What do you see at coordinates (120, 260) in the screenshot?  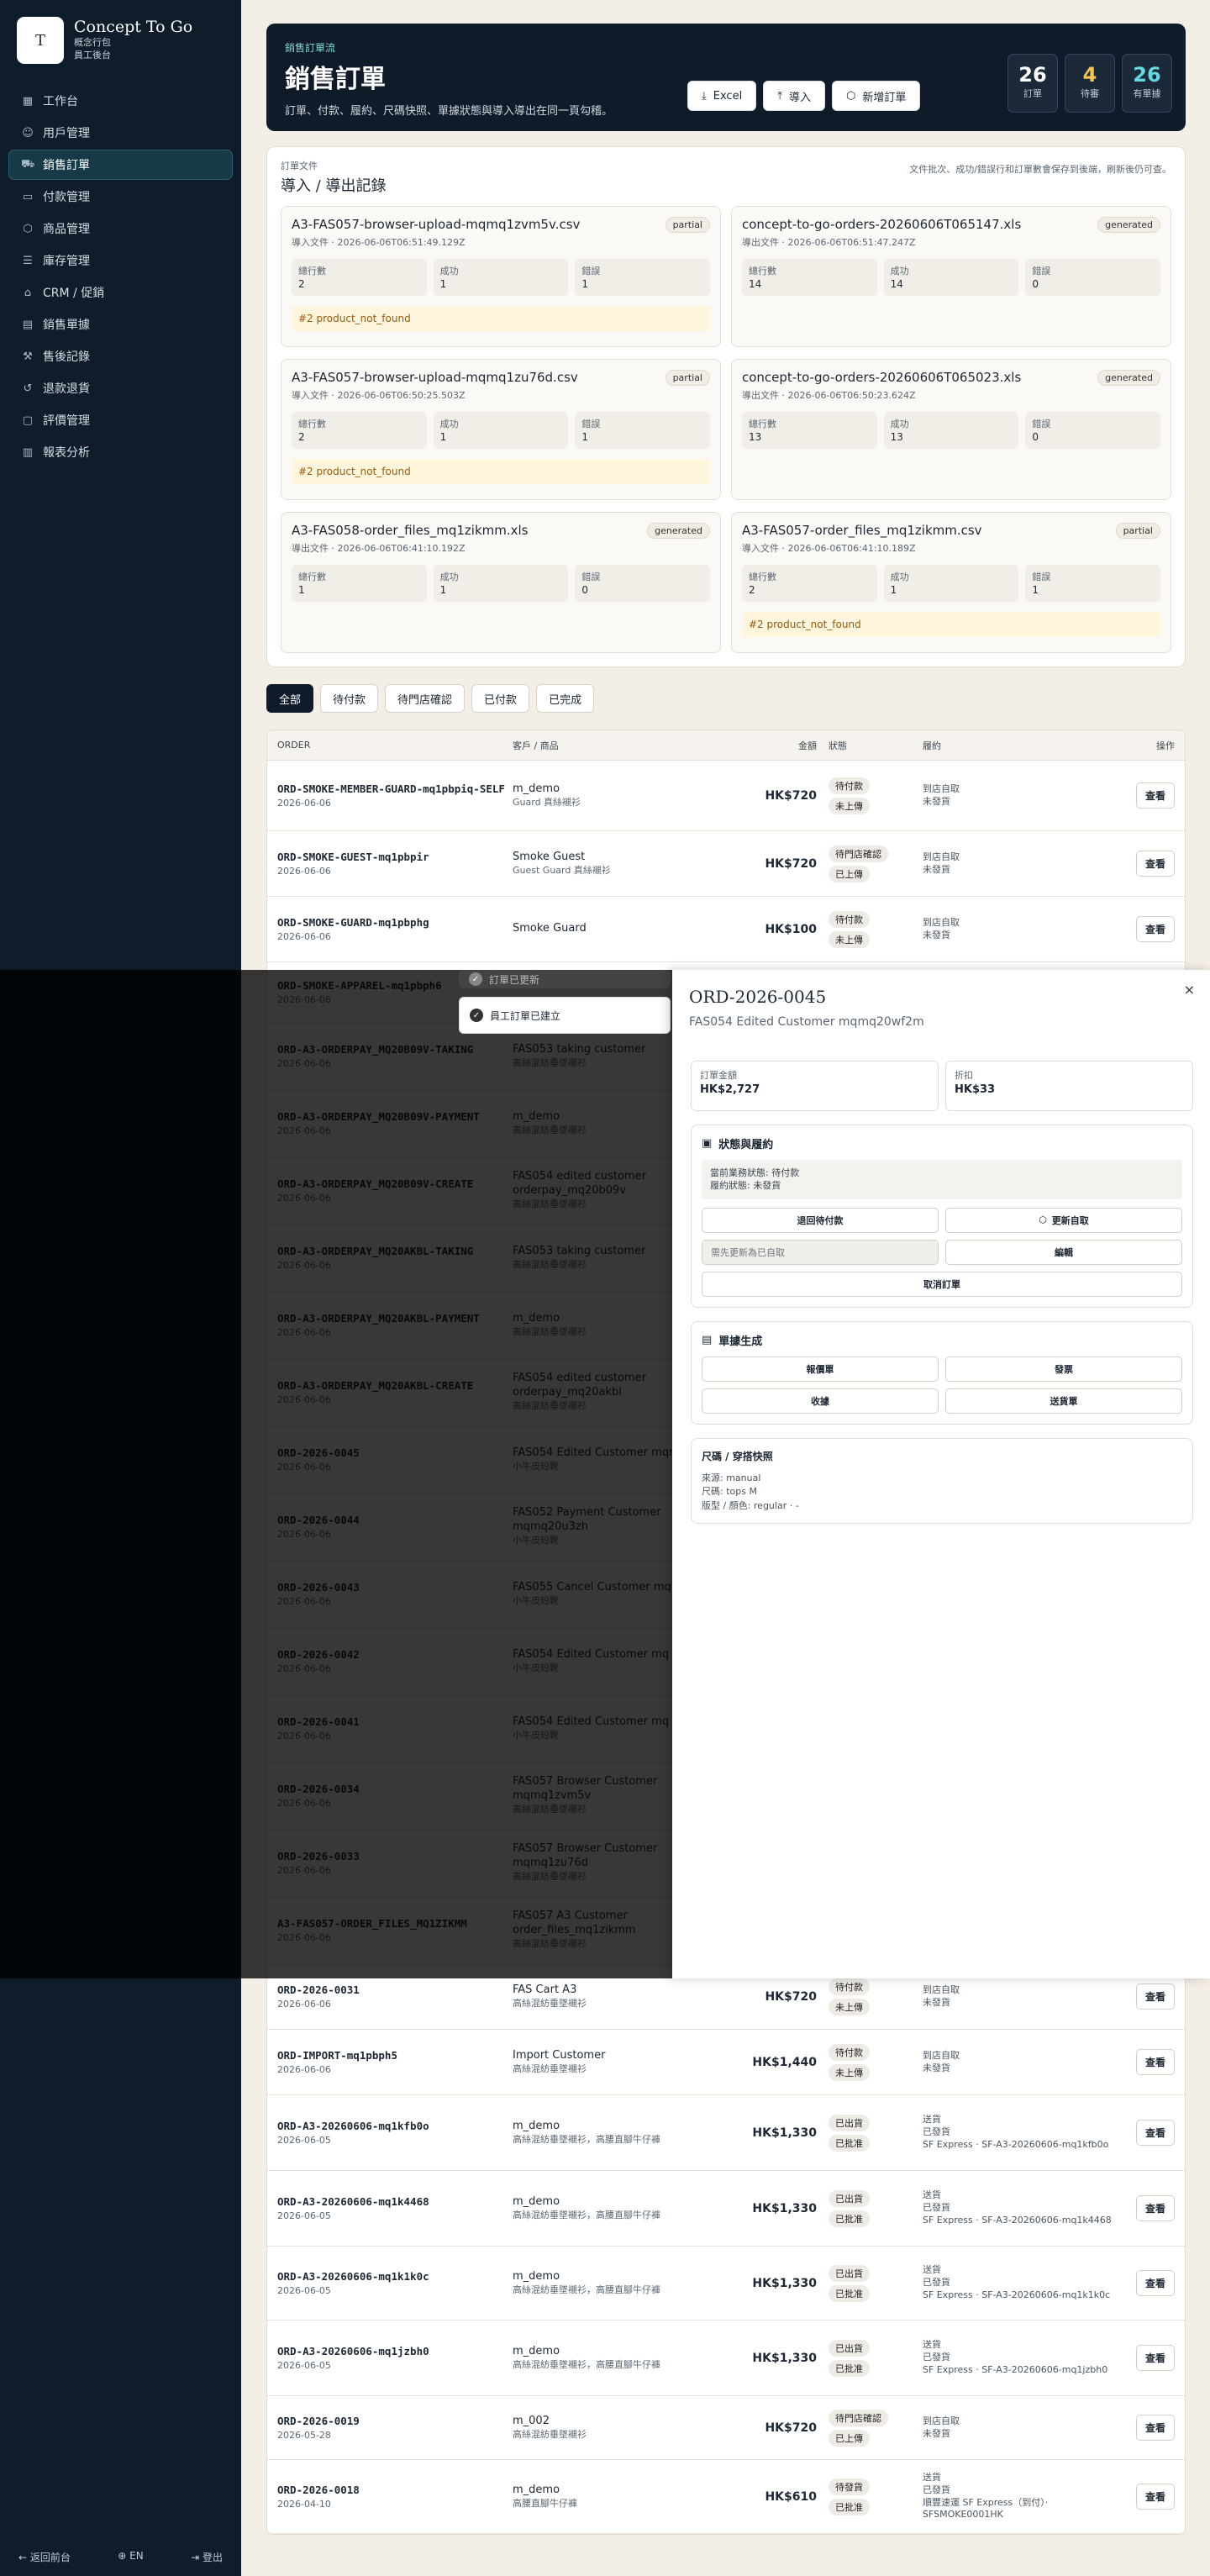 I see `sidebar-item-inventory: ☰ 庫存管理` at bounding box center [120, 260].